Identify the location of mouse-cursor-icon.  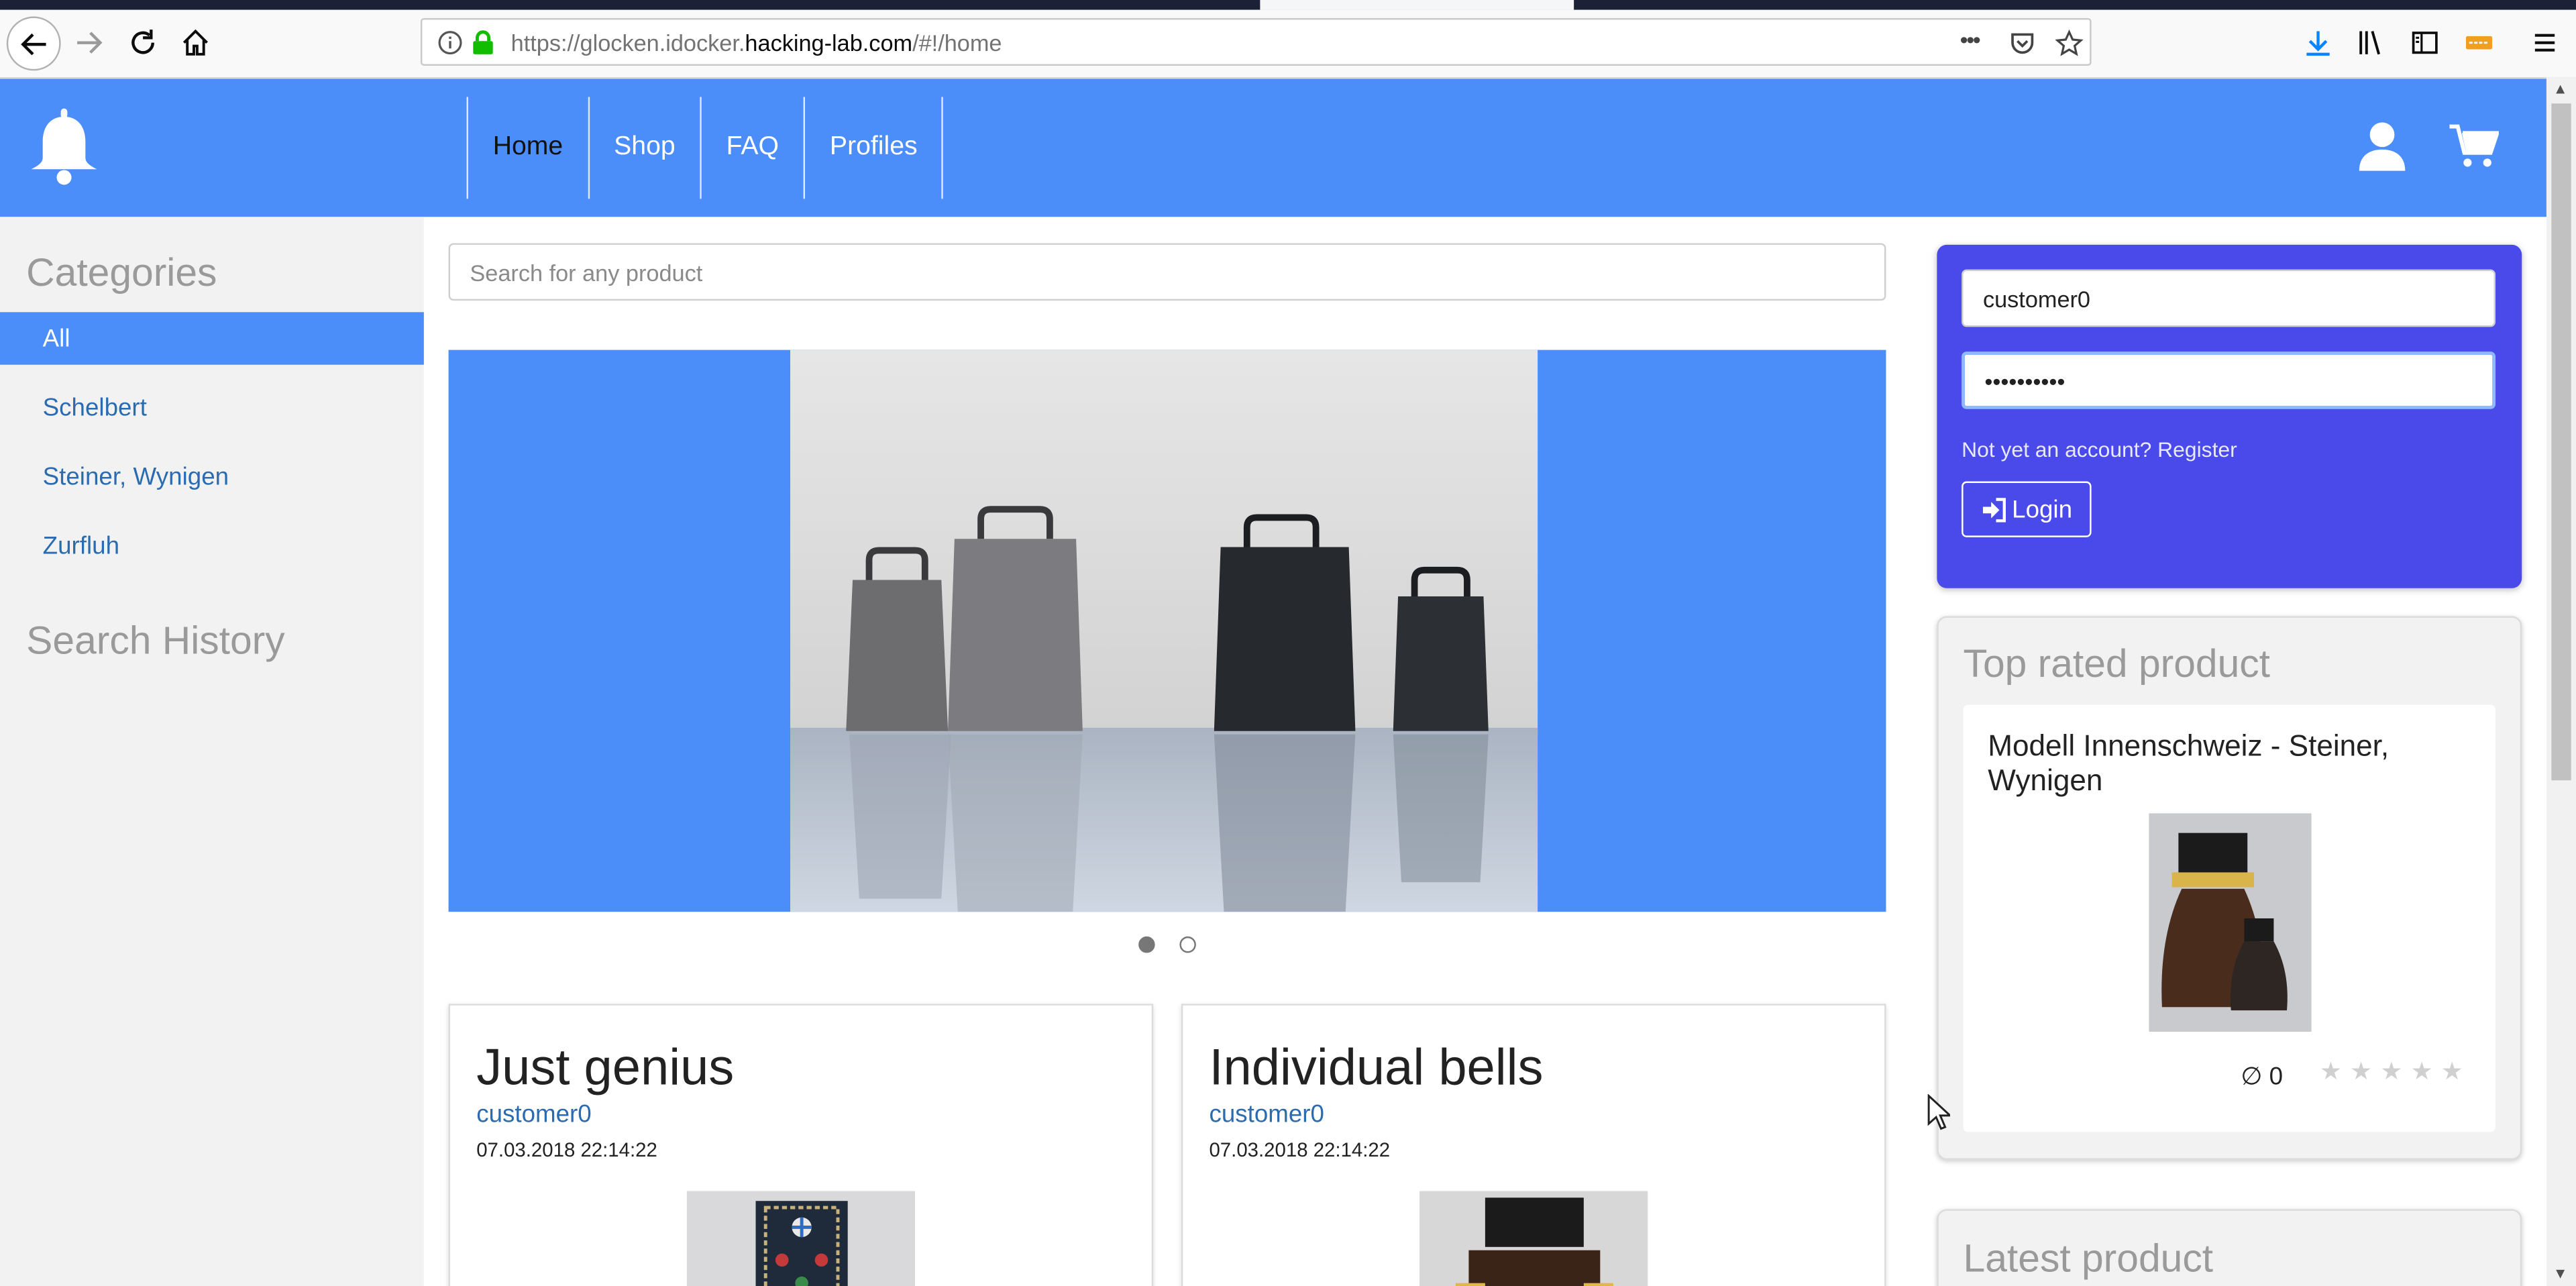
(1938, 1112).